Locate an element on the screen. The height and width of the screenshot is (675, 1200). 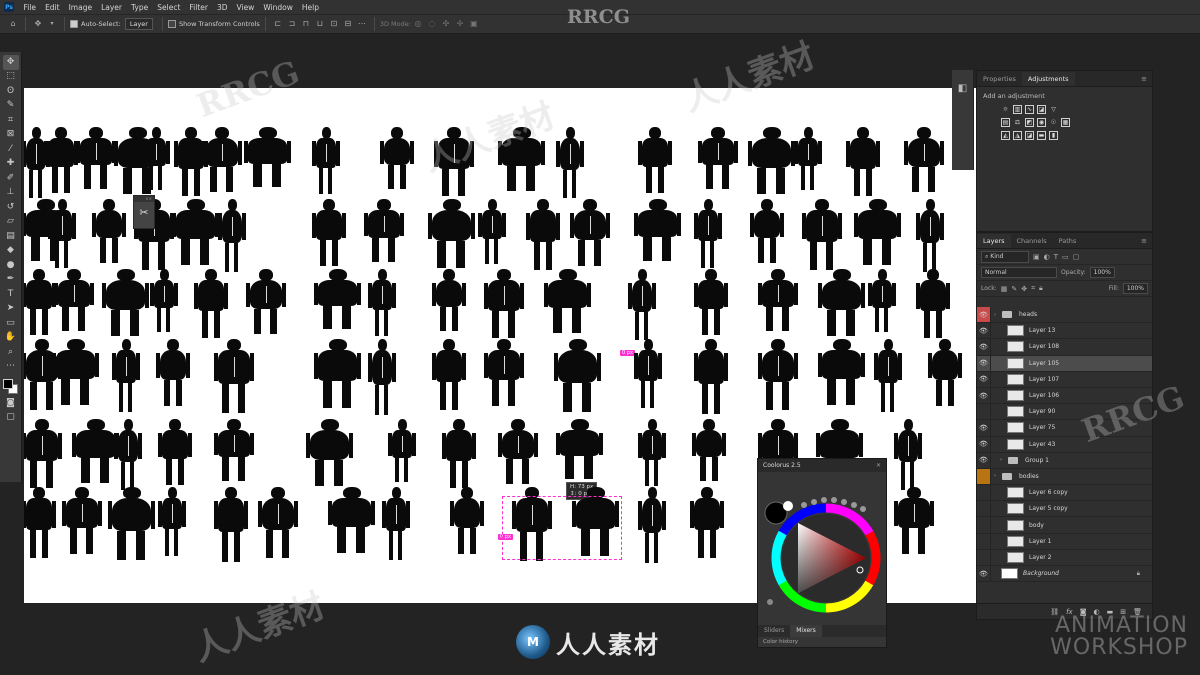
move-tool-icon: ✥ is located at coordinates (10, 62).